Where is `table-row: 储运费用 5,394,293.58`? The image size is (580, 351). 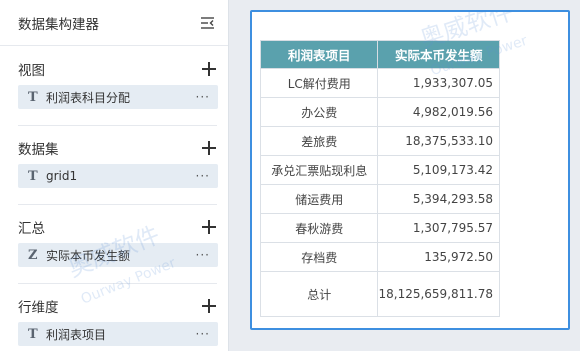
table-row: 储运费用 5,394,293.58 is located at coordinates (379, 199).